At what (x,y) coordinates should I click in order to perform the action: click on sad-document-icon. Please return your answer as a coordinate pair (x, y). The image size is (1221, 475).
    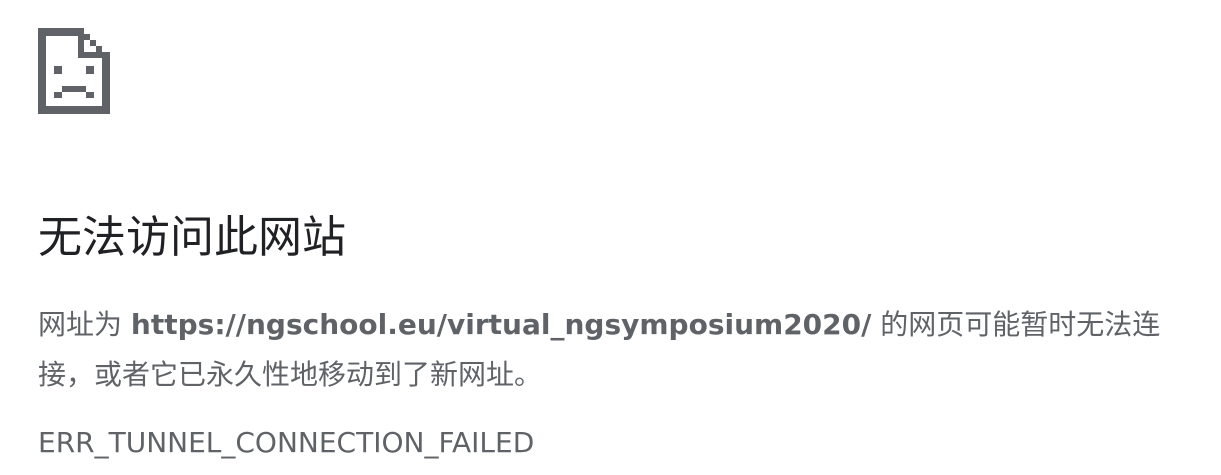
    Looking at the image, I should click on (74, 71).